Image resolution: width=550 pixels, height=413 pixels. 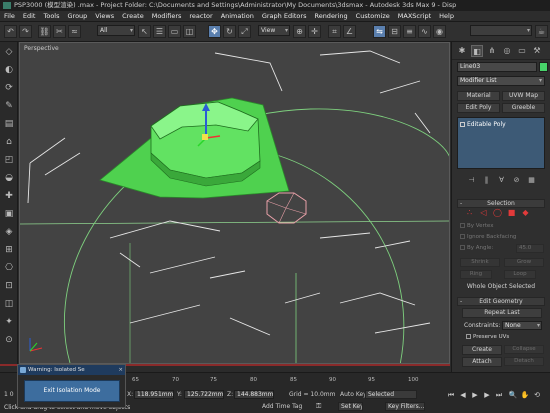 I want to click on hierarchy-tab-icon: ⋔, so click(x=492, y=51).